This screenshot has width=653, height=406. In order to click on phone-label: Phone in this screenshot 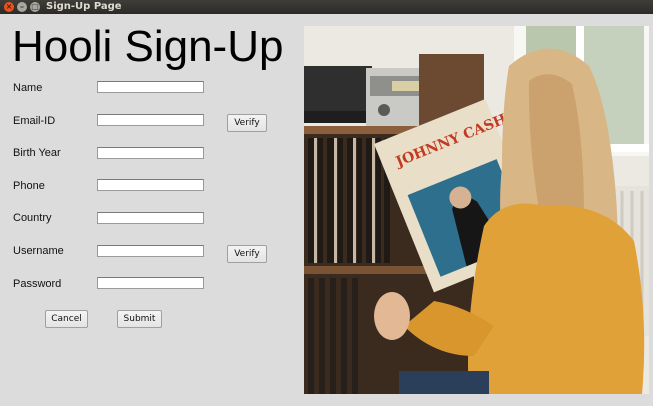, I will do `click(29, 186)`.